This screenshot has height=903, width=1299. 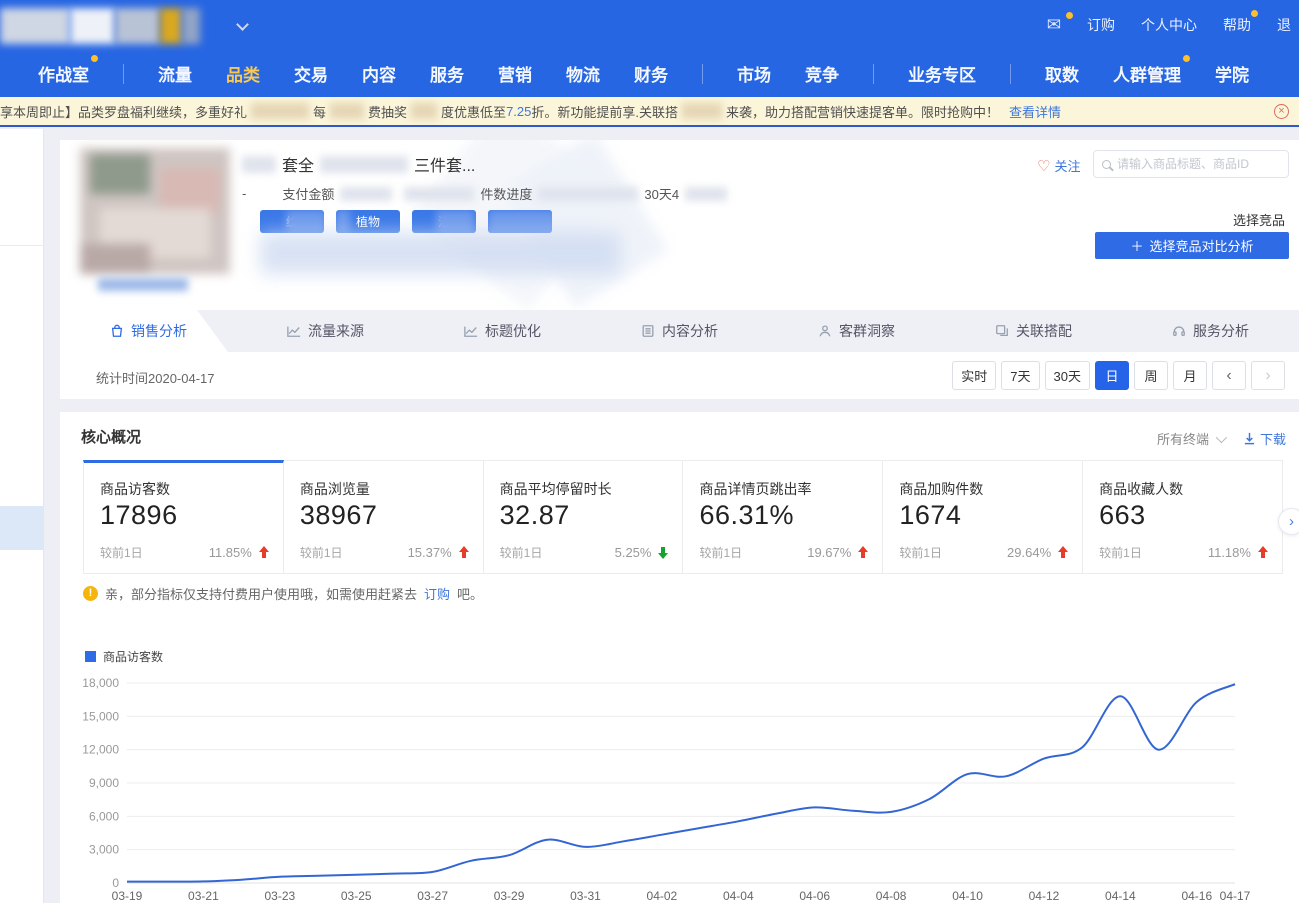 I want to click on link-logout: 退, so click(x=1284, y=25).